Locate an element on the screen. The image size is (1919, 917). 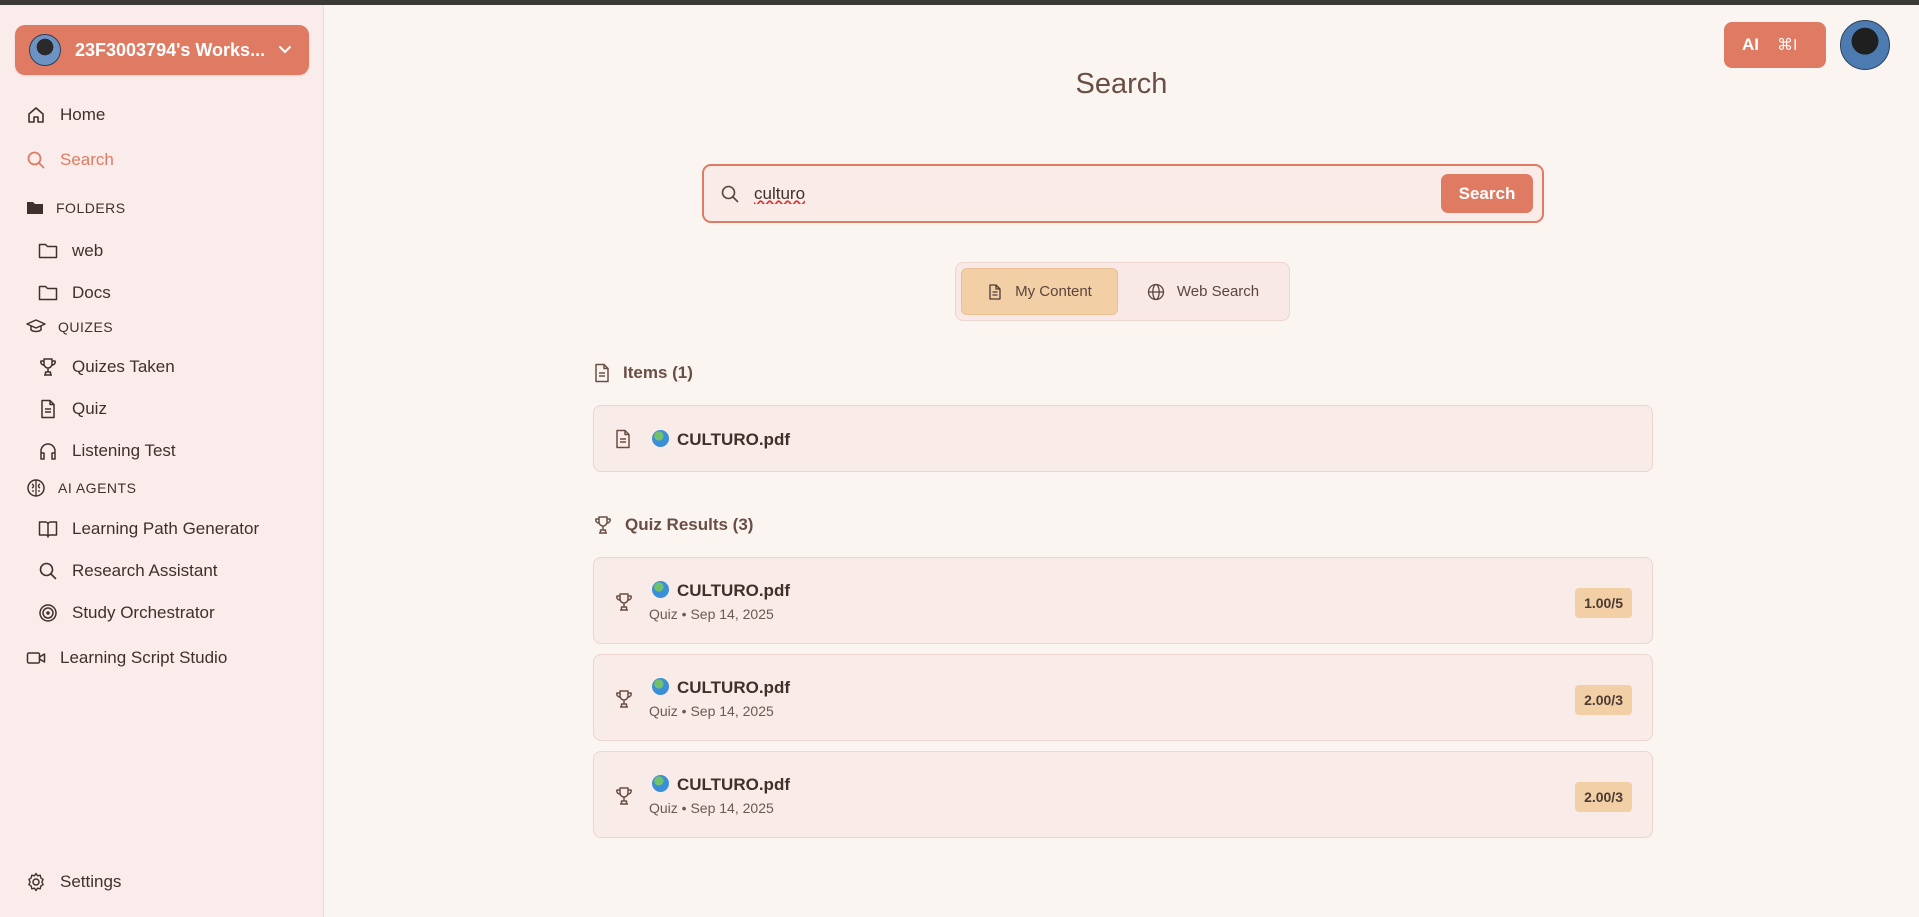
sidebar-item-folder-web: web is located at coordinates (70, 251).